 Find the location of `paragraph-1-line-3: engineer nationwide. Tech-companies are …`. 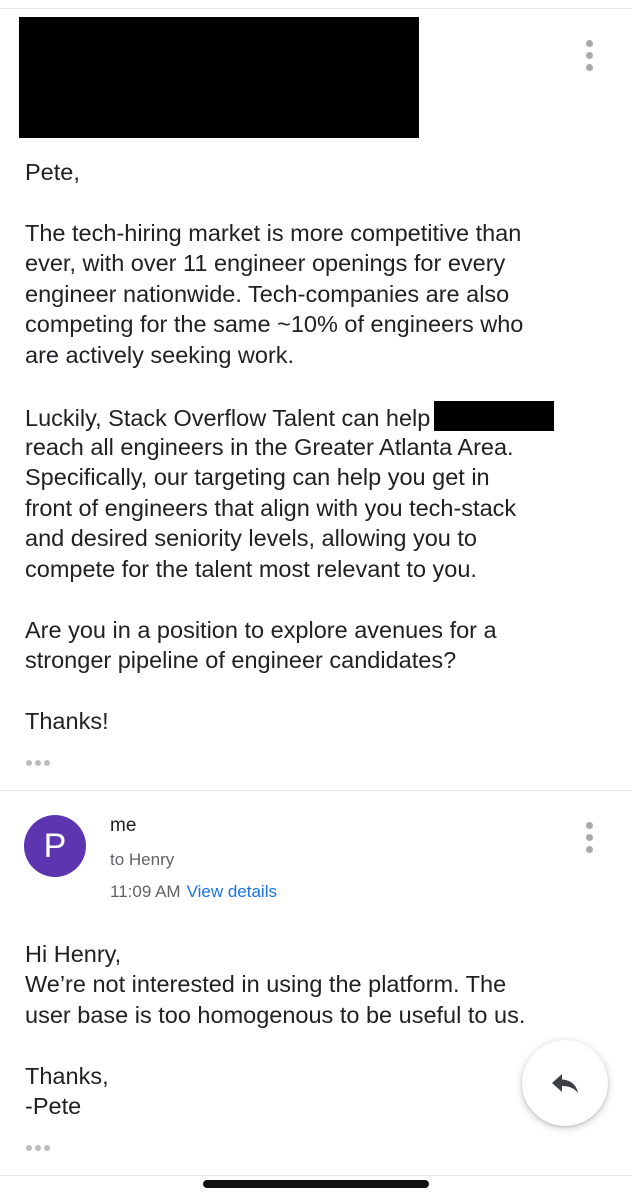

paragraph-1-line-3: engineer nationwide. Tech-companies are … is located at coordinates (267, 294).